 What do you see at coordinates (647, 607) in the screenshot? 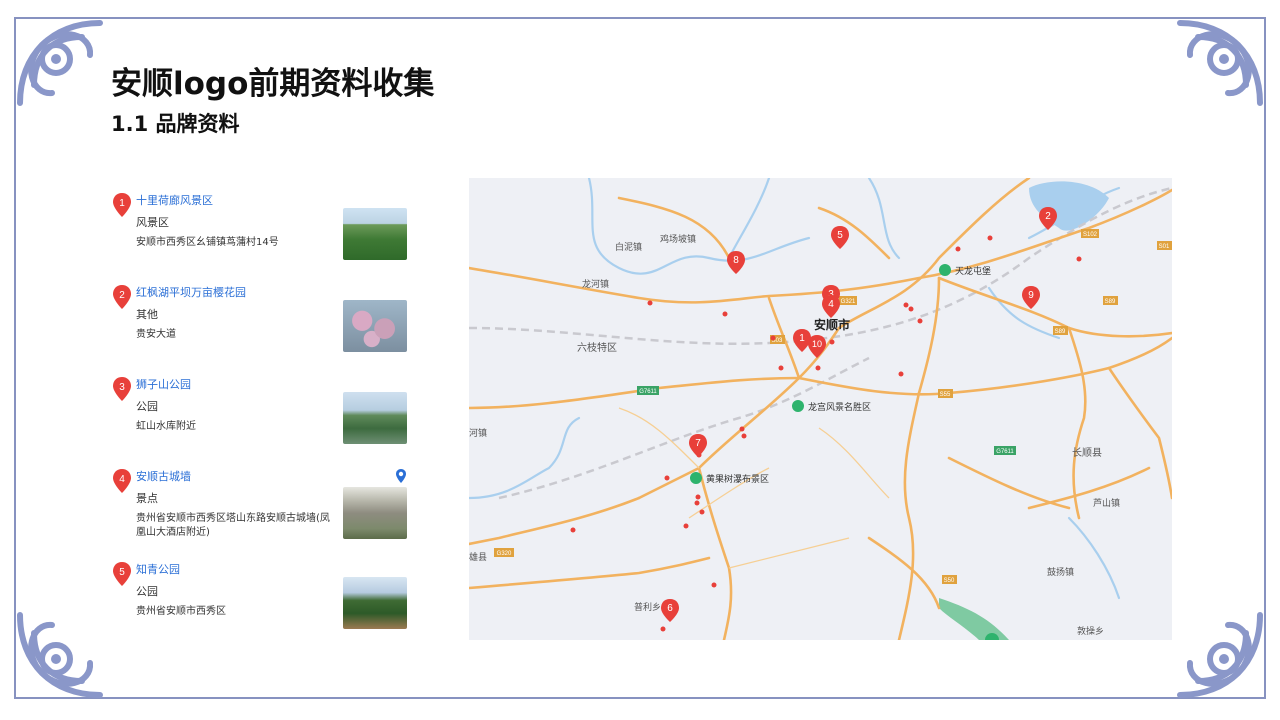
I see `map-place-label: 普利乡` at bounding box center [647, 607].